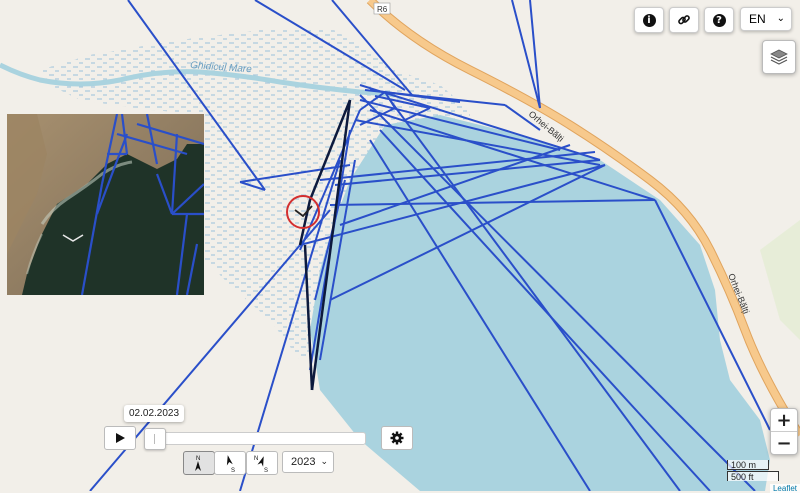 The width and height of the screenshot is (800, 493). What do you see at coordinates (154, 413) in the screenshot?
I see `current-date-label: 02.02.2023` at bounding box center [154, 413].